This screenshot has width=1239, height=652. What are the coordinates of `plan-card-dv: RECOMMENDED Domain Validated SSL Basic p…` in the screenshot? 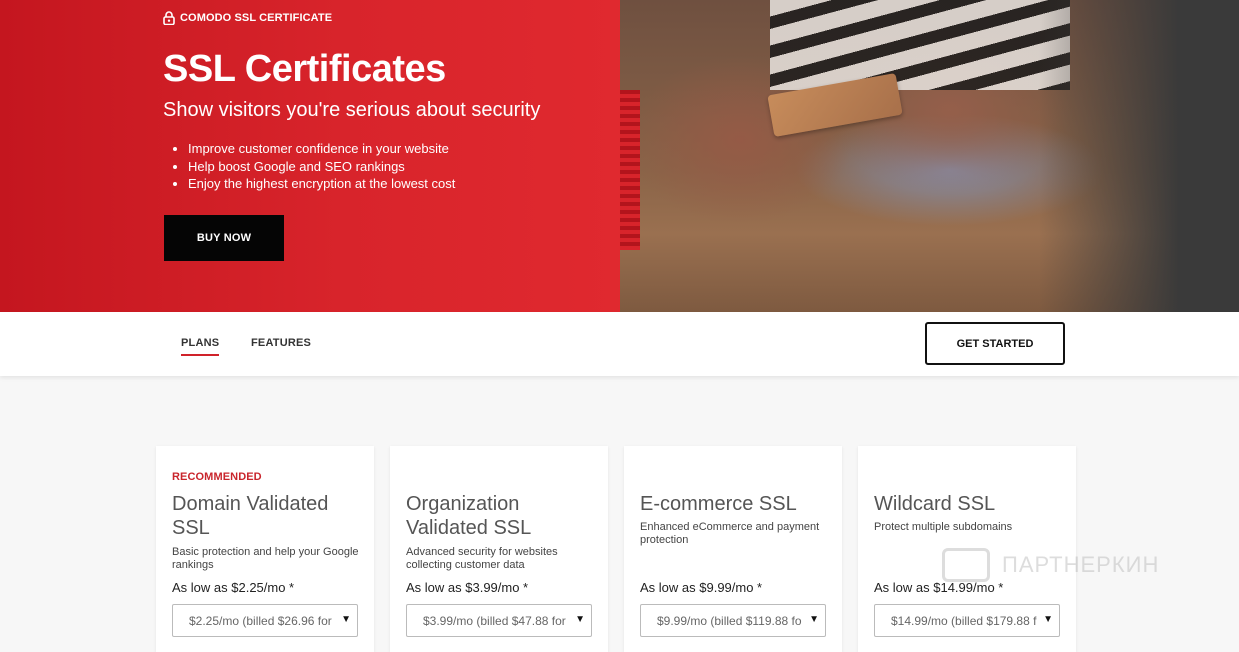 It's located at (265, 549).